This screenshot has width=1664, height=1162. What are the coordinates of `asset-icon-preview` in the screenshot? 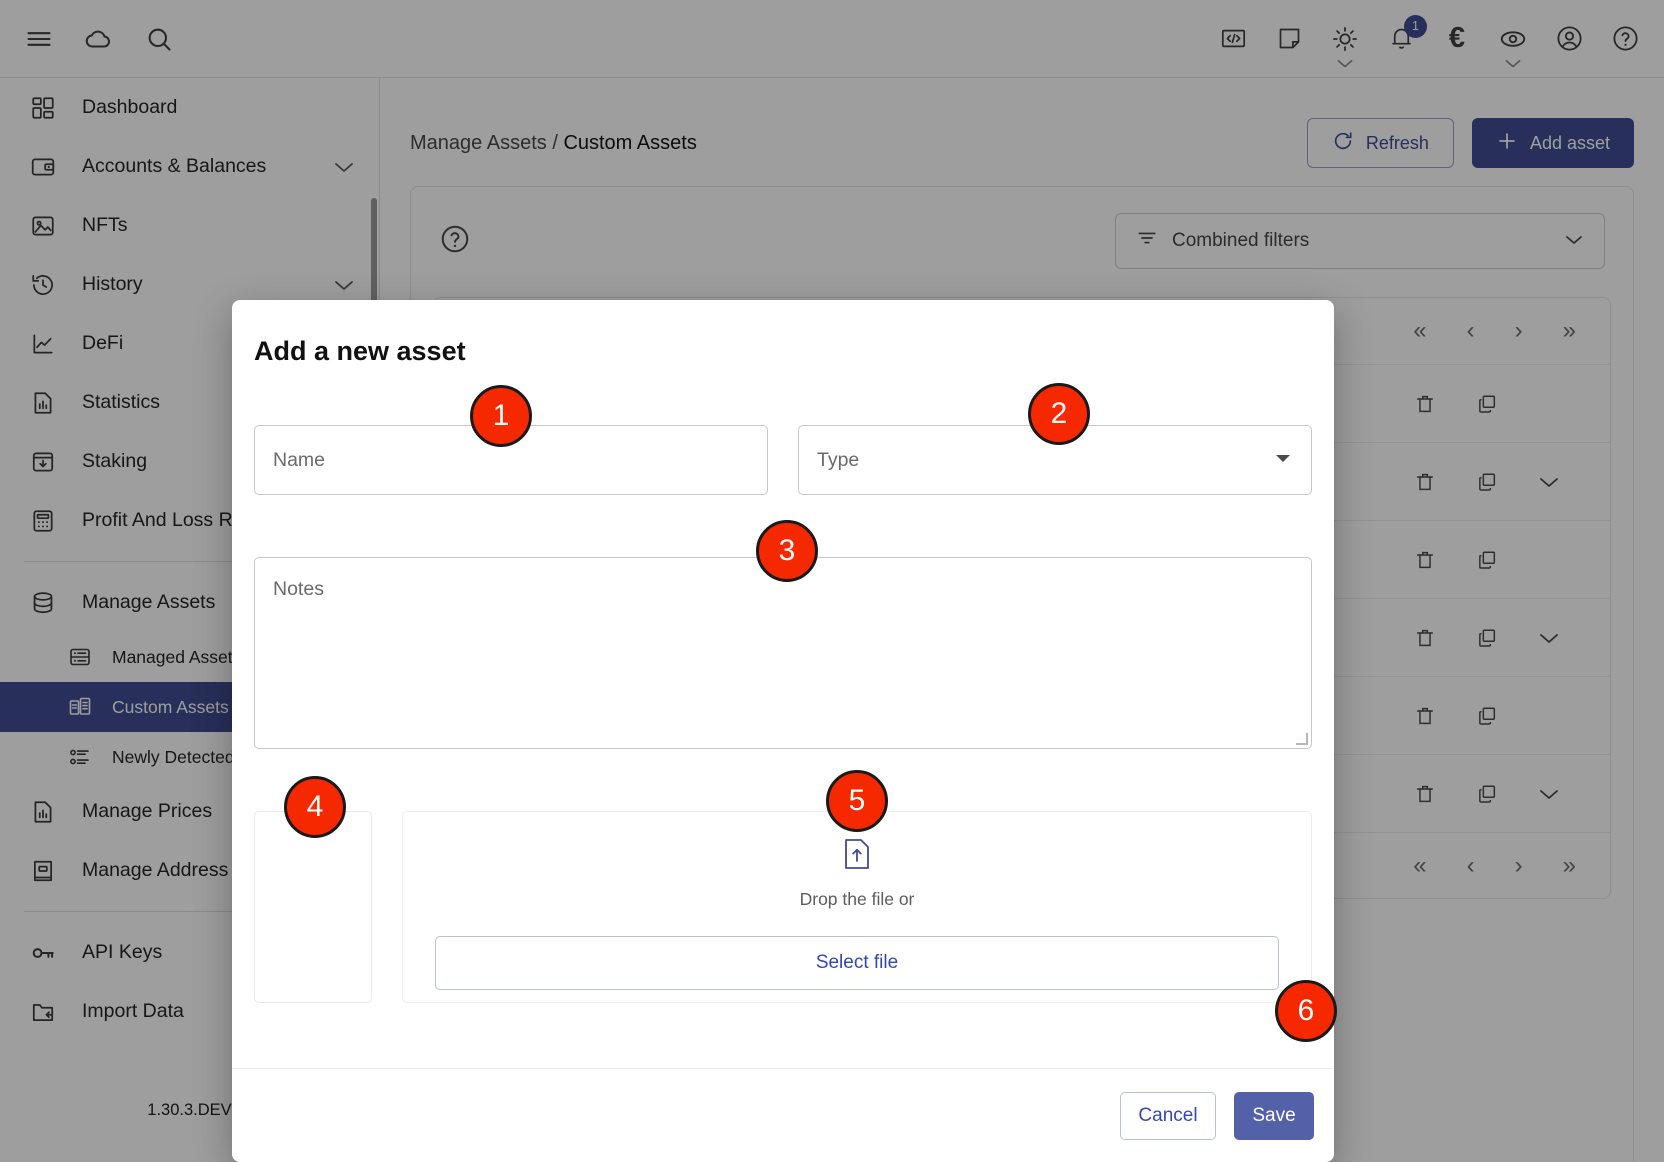 It's located at (313, 907).